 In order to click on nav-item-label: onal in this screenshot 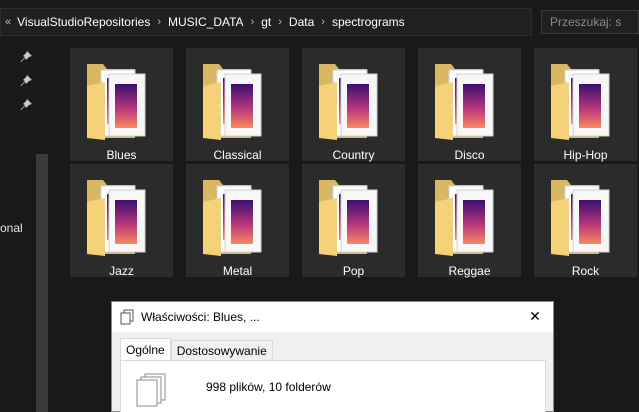, I will do `click(11, 228)`.